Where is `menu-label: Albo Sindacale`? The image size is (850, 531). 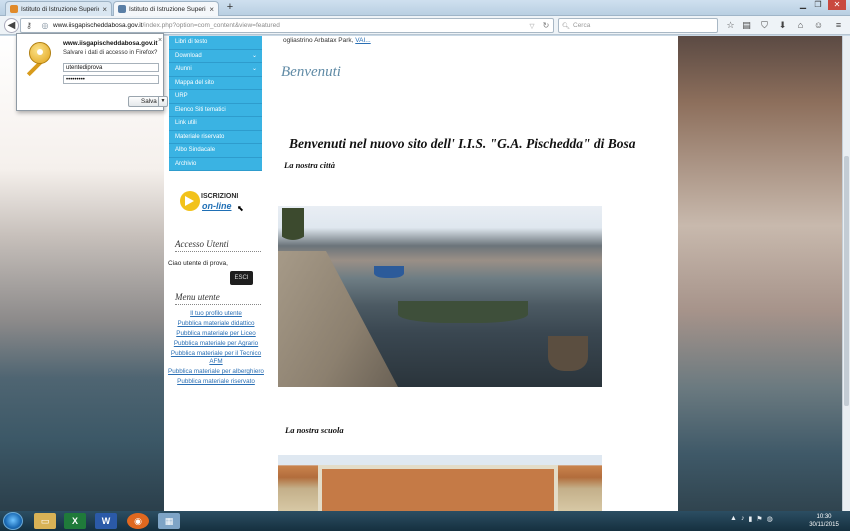 menu-label: Albo Sindacale is located at coordinates (195, 150).